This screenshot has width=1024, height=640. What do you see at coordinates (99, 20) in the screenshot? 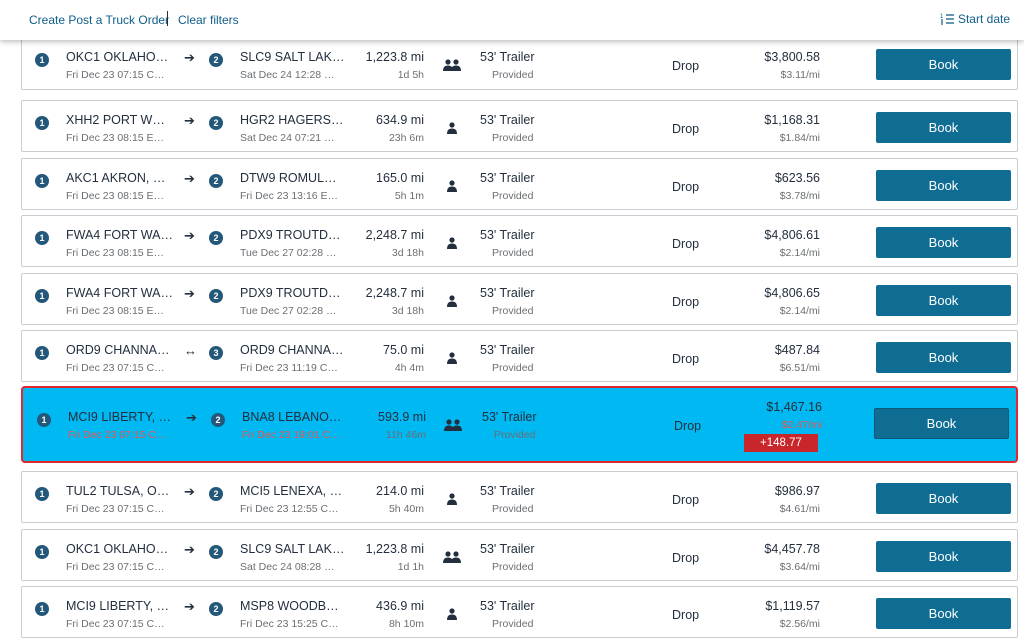
I see `create-post-truck-order-link: Create Post a Truck Order` at bounding box center [99, 20].